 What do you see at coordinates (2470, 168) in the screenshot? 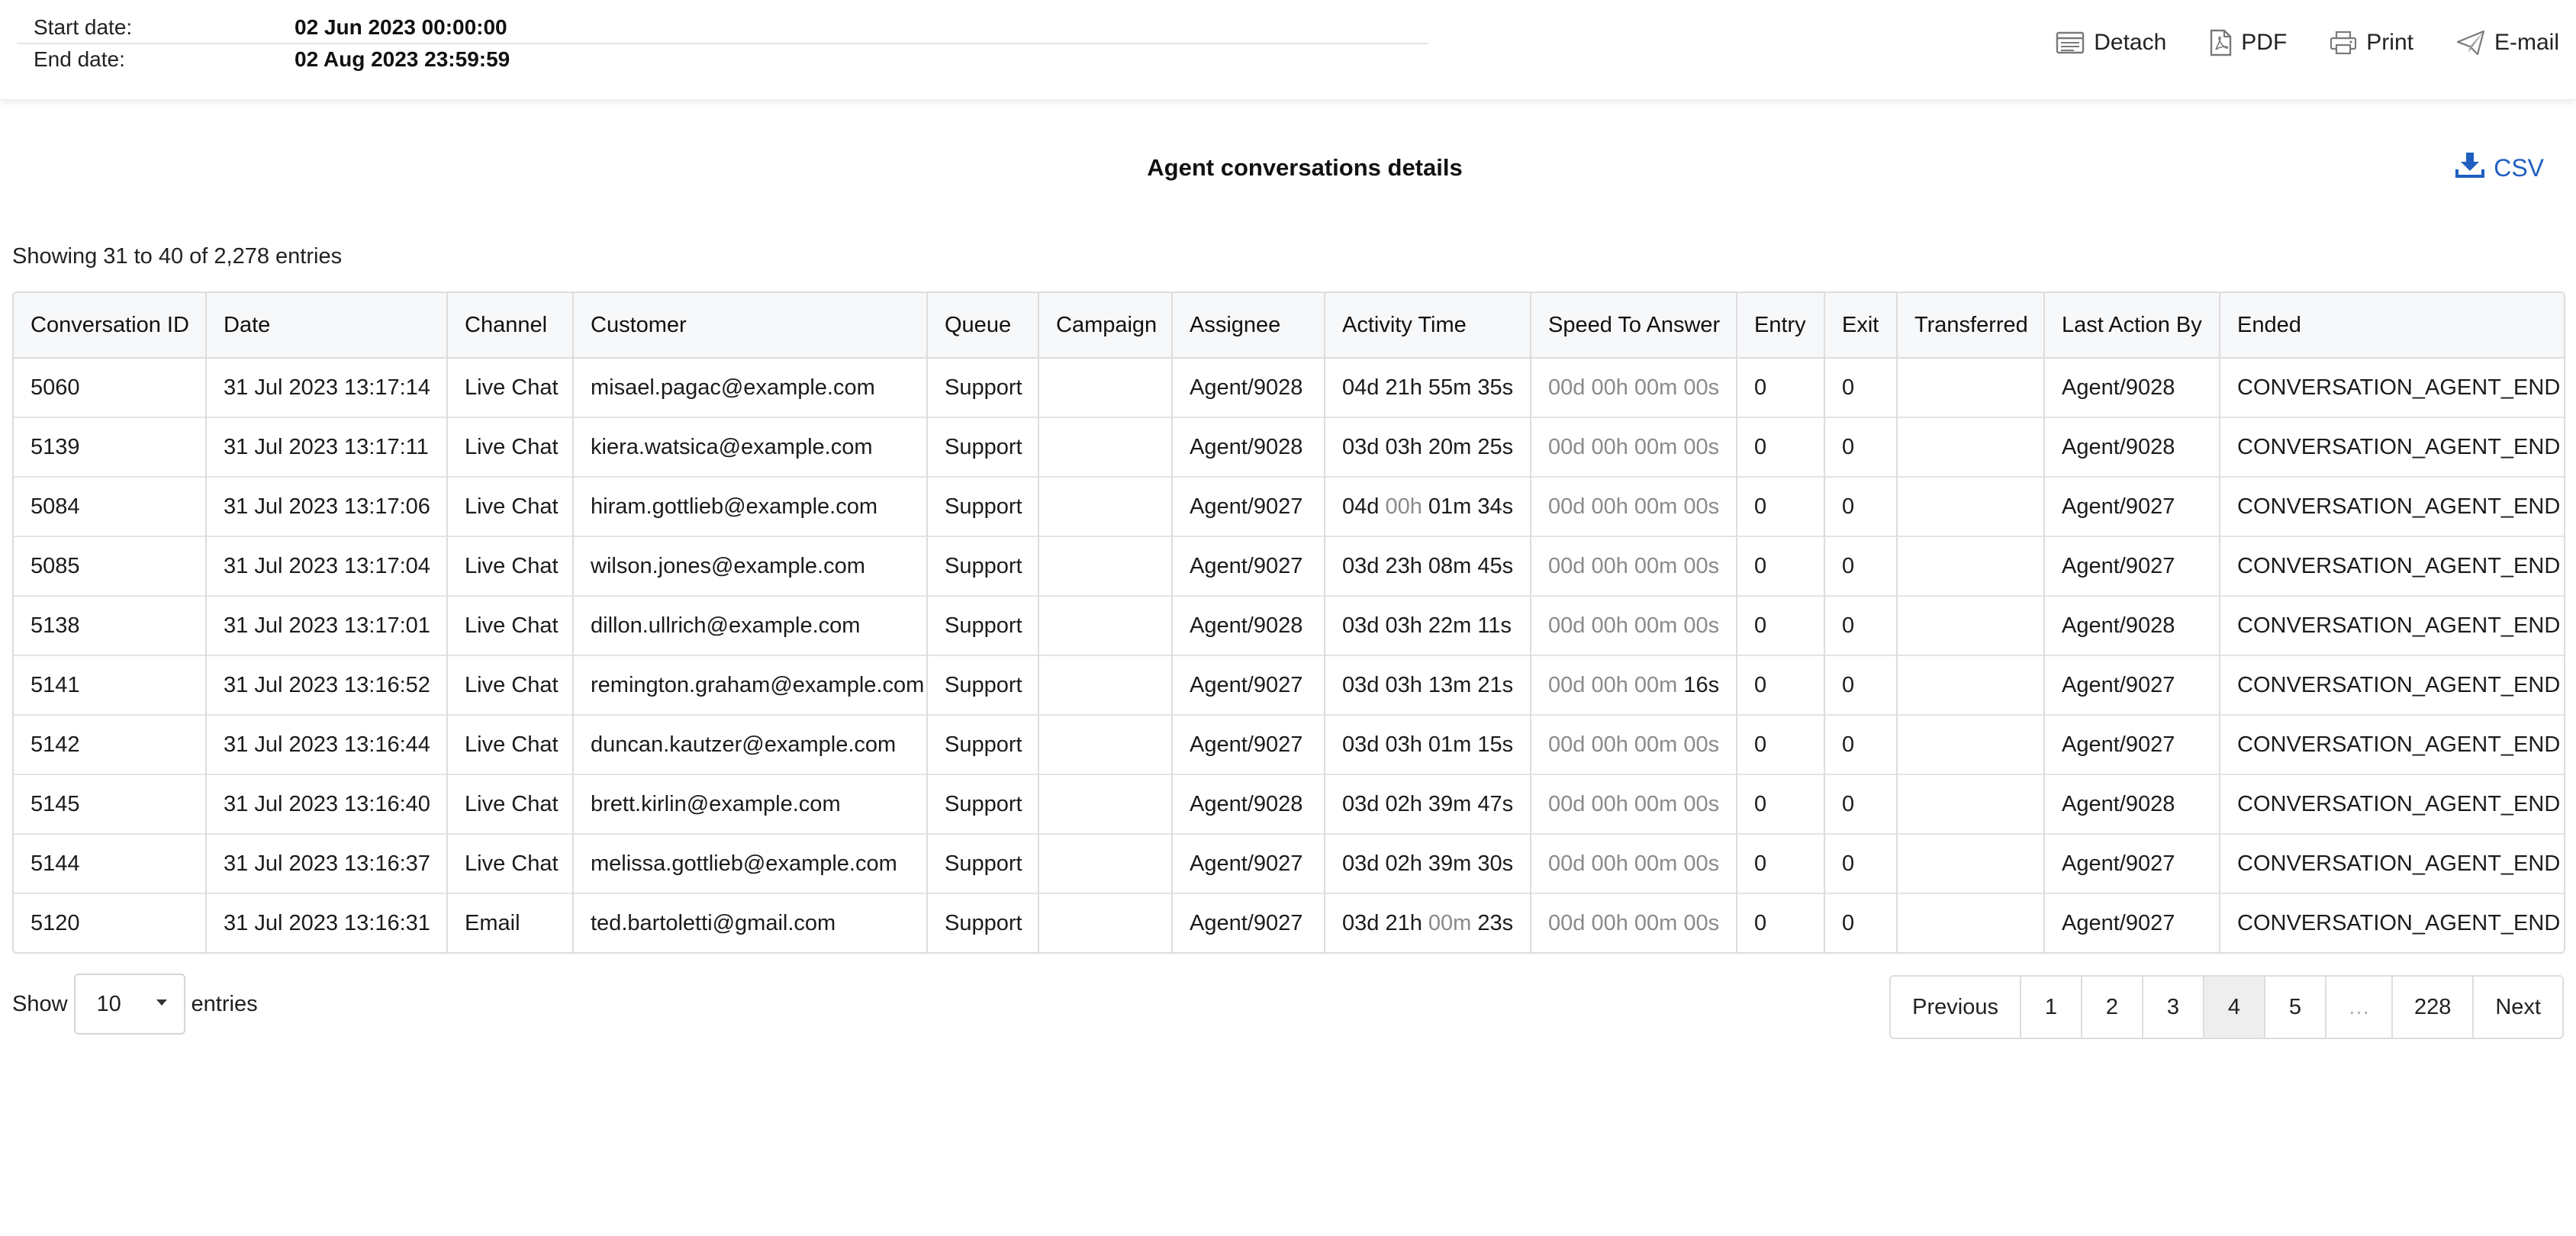
I see `download-icon` at bounding box center [2470, 168].